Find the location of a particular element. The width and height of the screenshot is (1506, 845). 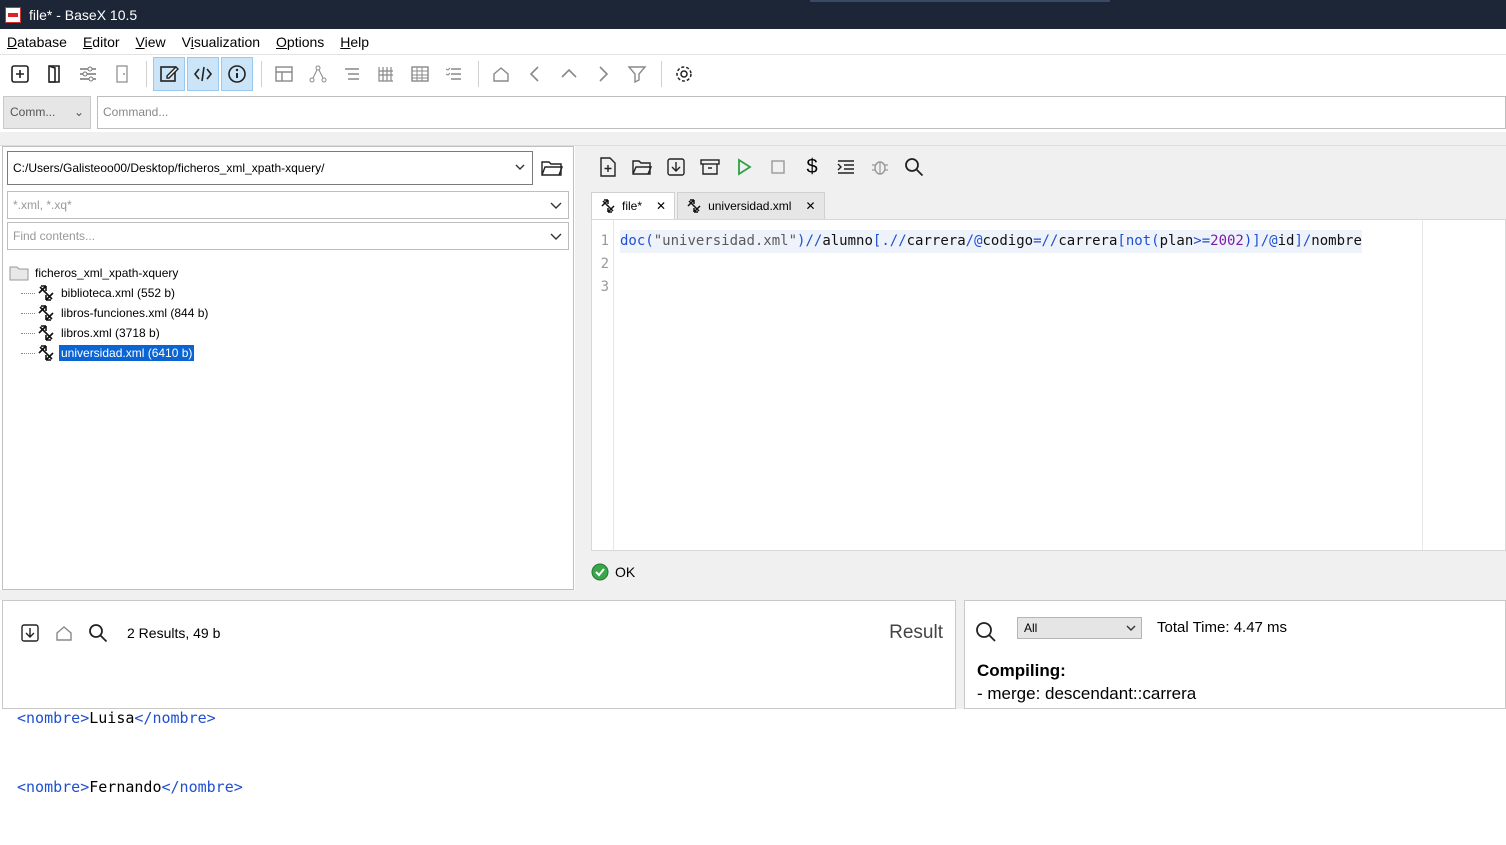

tree-file-label: biblioteca.xml (552 b) is located at coordinates (118, 293).